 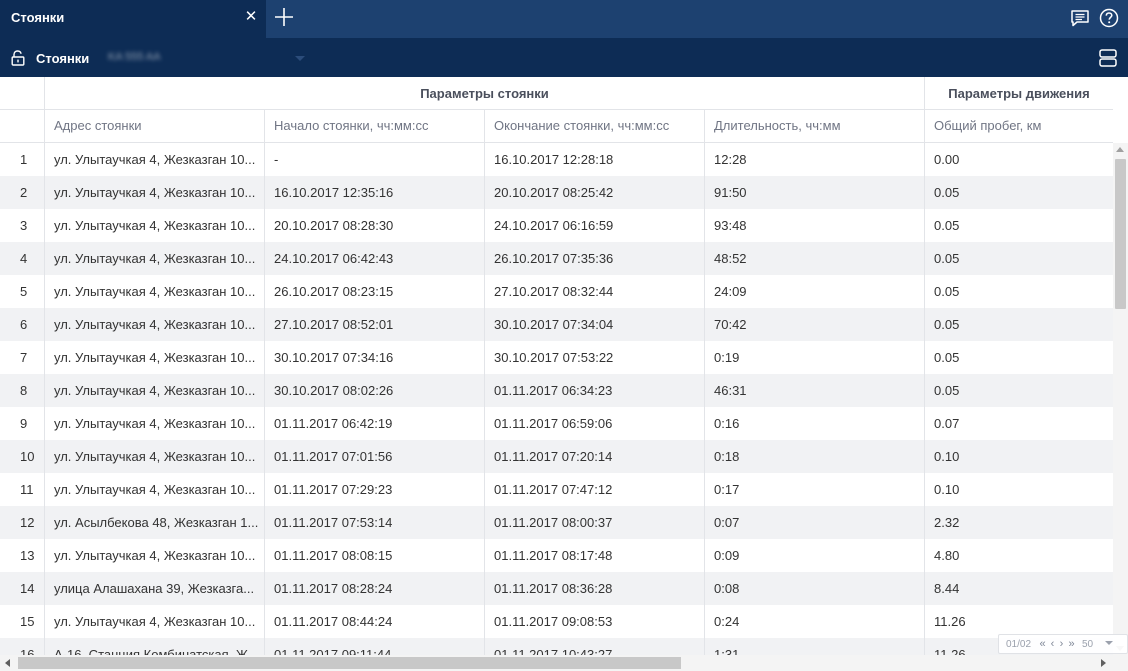 I want to click on start-time-cell: 01.11.2017 07:01:56, so click(x=375, y=456).